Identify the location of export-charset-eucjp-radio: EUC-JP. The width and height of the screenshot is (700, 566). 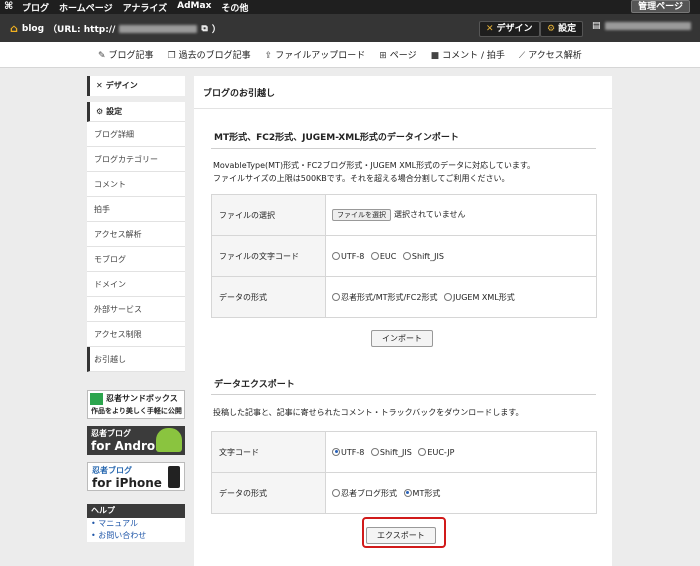
(436, 452).